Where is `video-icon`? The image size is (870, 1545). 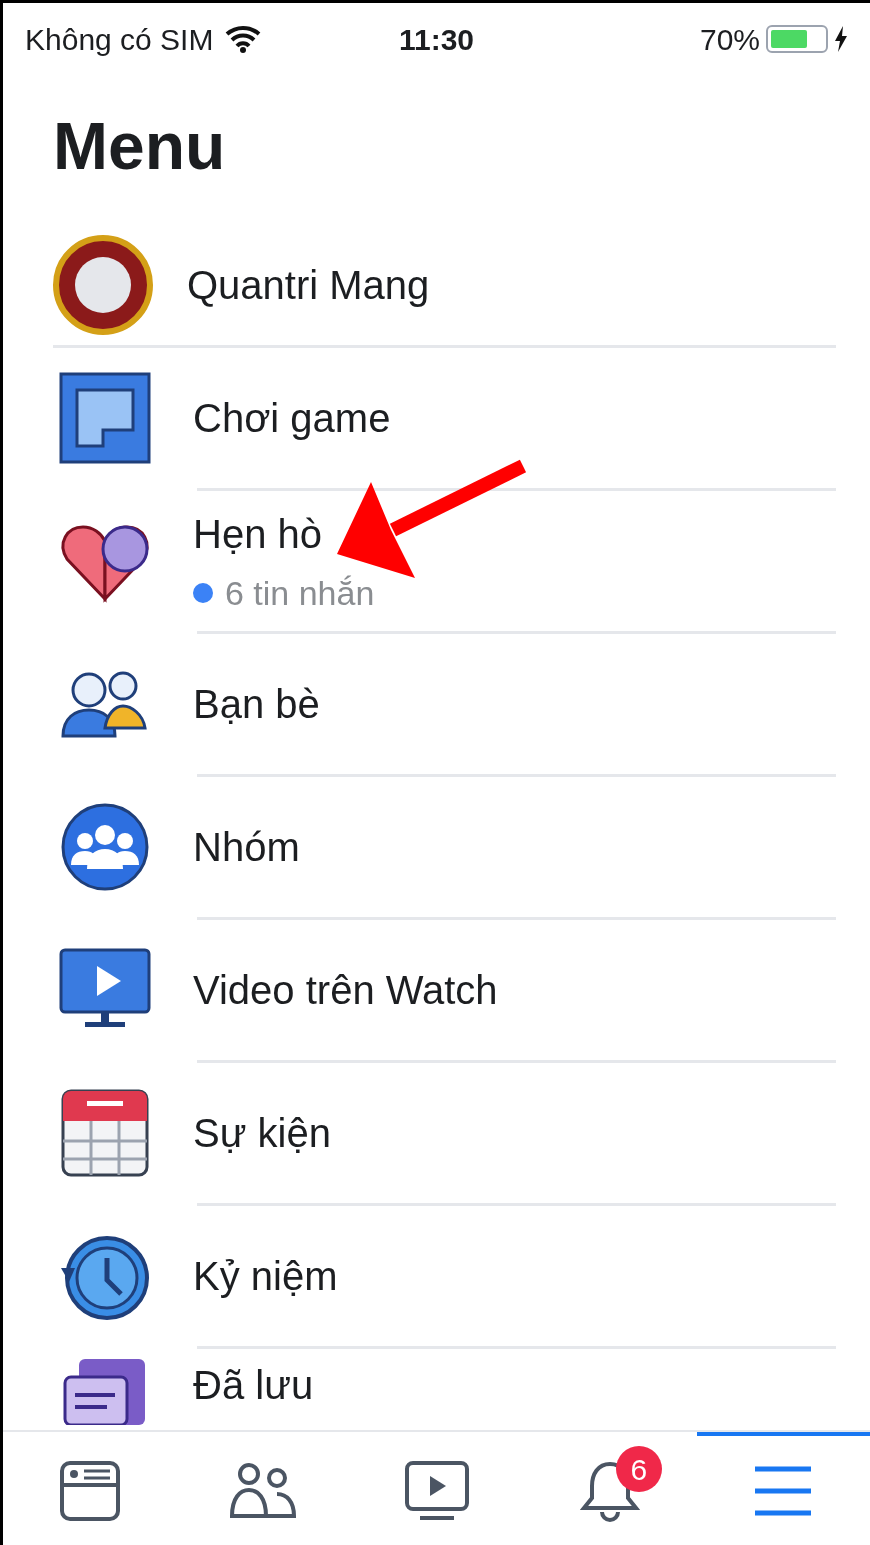
video-icon is located at coordinates (436, 1490).